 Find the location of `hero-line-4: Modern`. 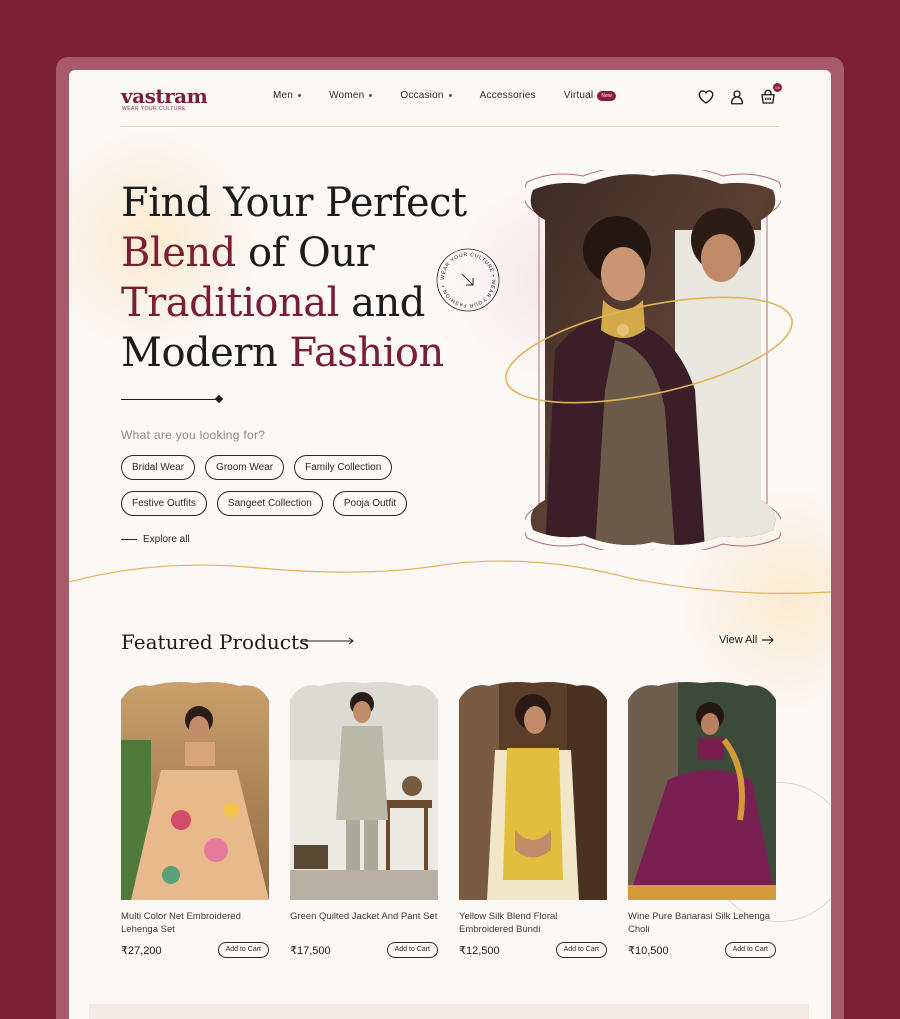

hero-line-4: Modern is located at coordinates (199, 353).